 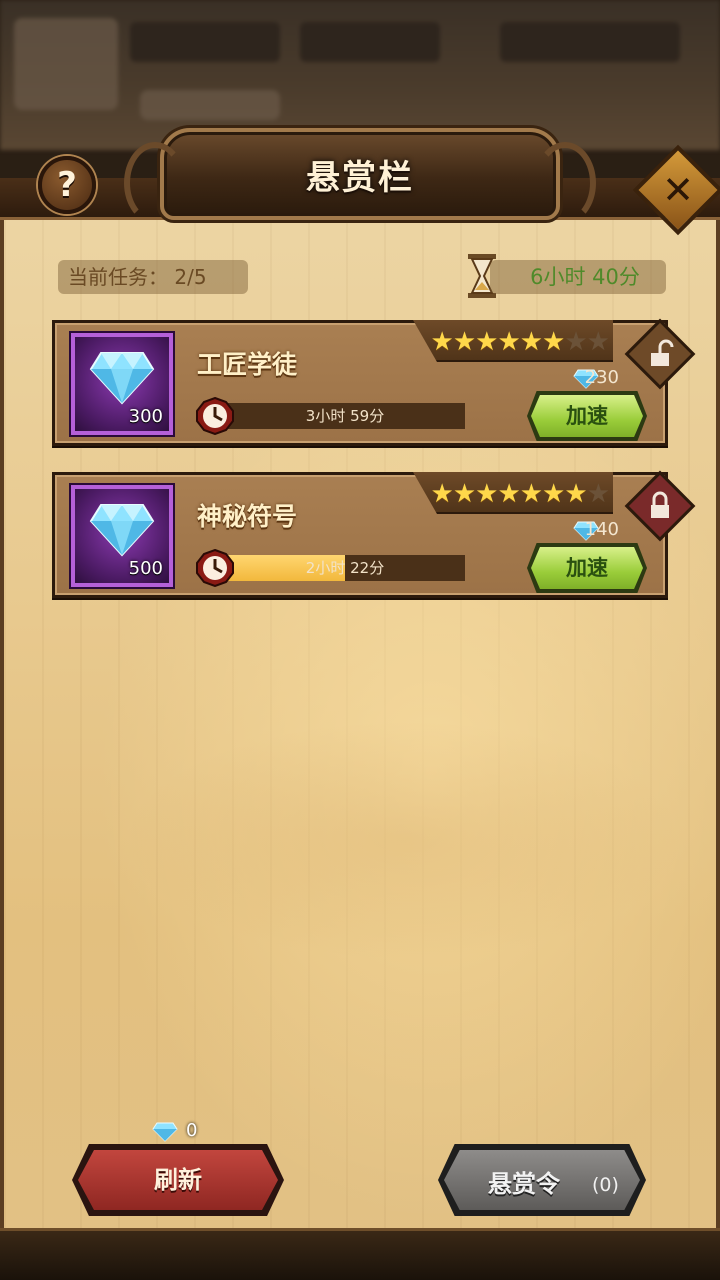 What do you see at coordinates (153, 277) in the screenshot?
I see `current-task-count: 当前任务： 2/5` at bounding box center [153, 277].